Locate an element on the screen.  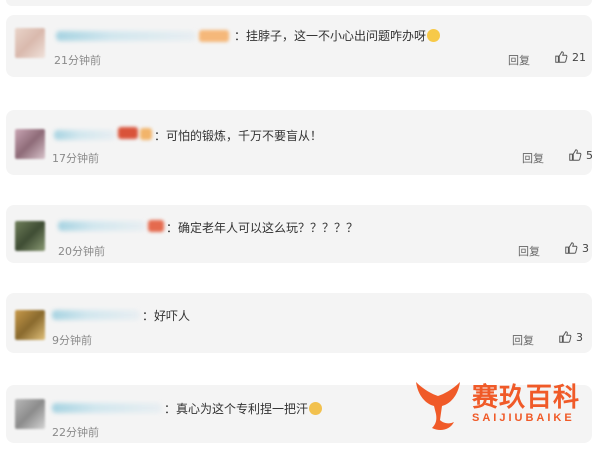
comment-card-partial is located at coordinates (299, 3).